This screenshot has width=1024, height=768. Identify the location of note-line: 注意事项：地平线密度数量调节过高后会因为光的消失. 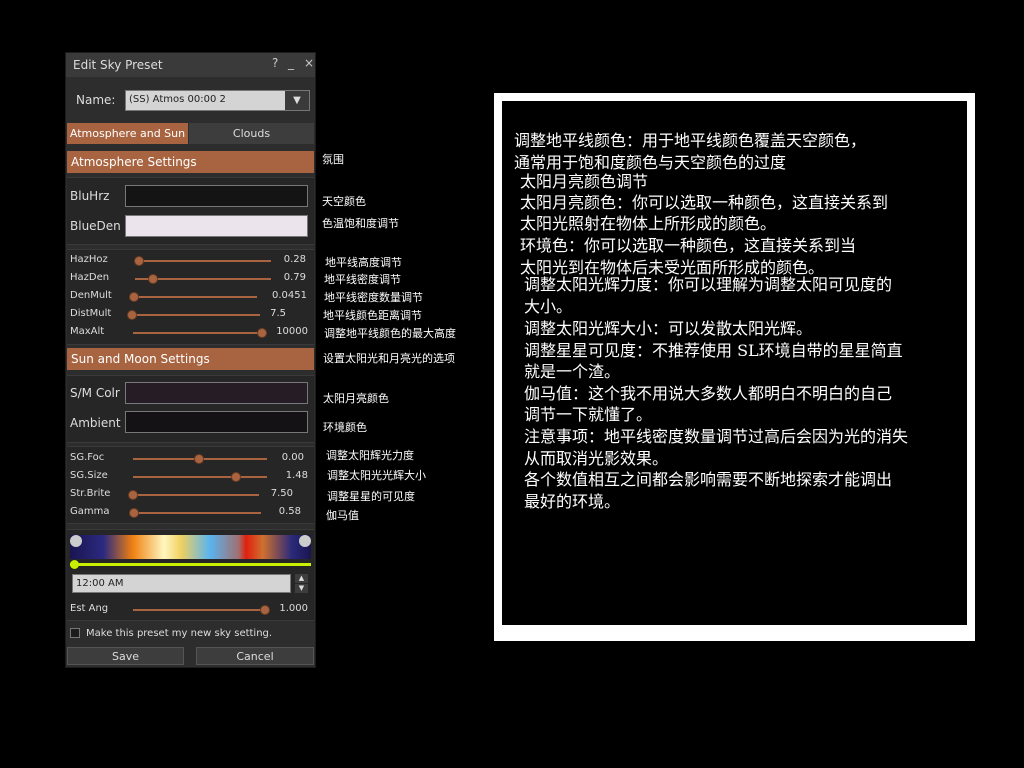
(716, 436).